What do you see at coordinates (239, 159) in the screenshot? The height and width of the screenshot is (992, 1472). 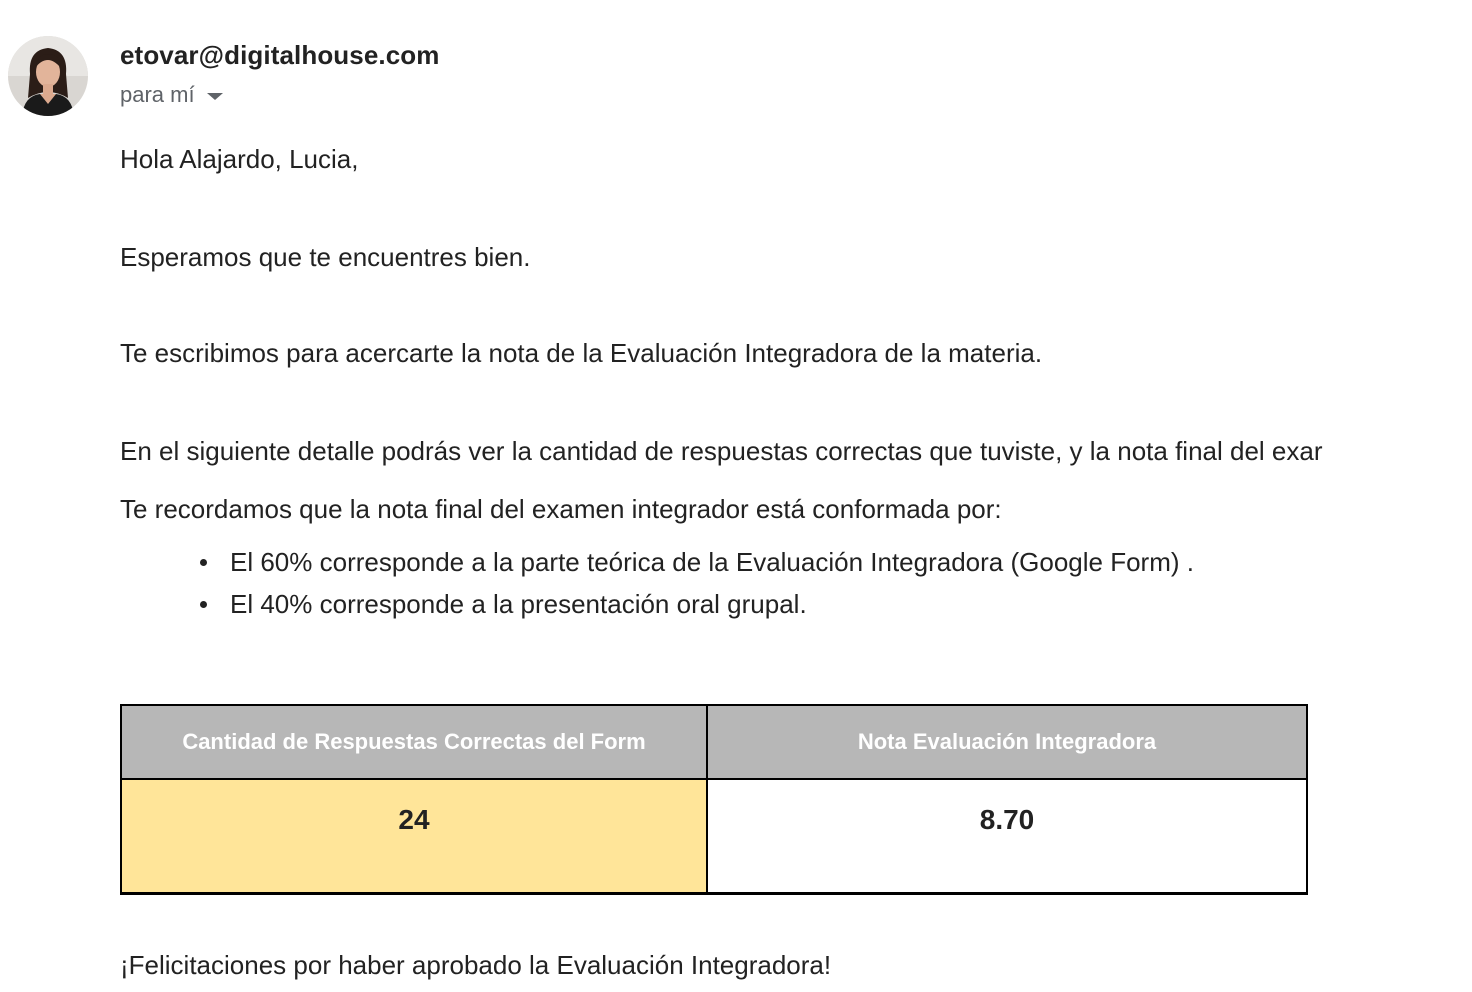 I see `greeting-text: Hola Alajardo, Lucia,` at bounding box center [239, 159].